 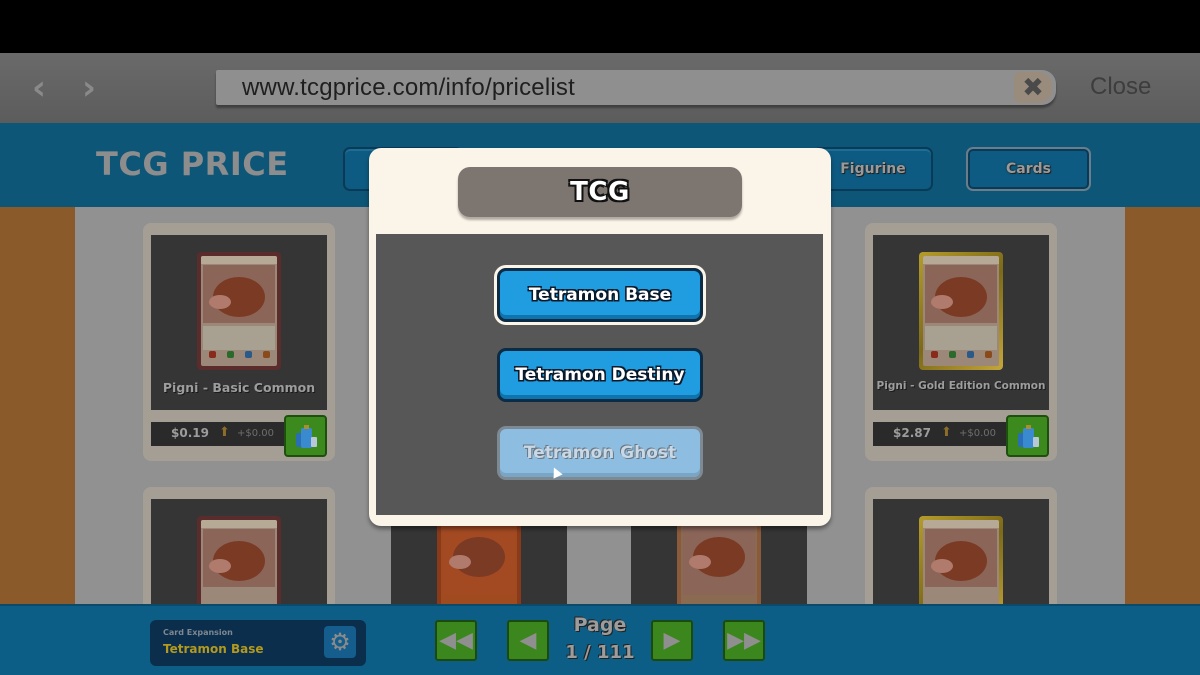 What do you see at coordinates (1162, 407) in the screenshot?
I see `side-panel-right` at bounding box center [1162, 407].